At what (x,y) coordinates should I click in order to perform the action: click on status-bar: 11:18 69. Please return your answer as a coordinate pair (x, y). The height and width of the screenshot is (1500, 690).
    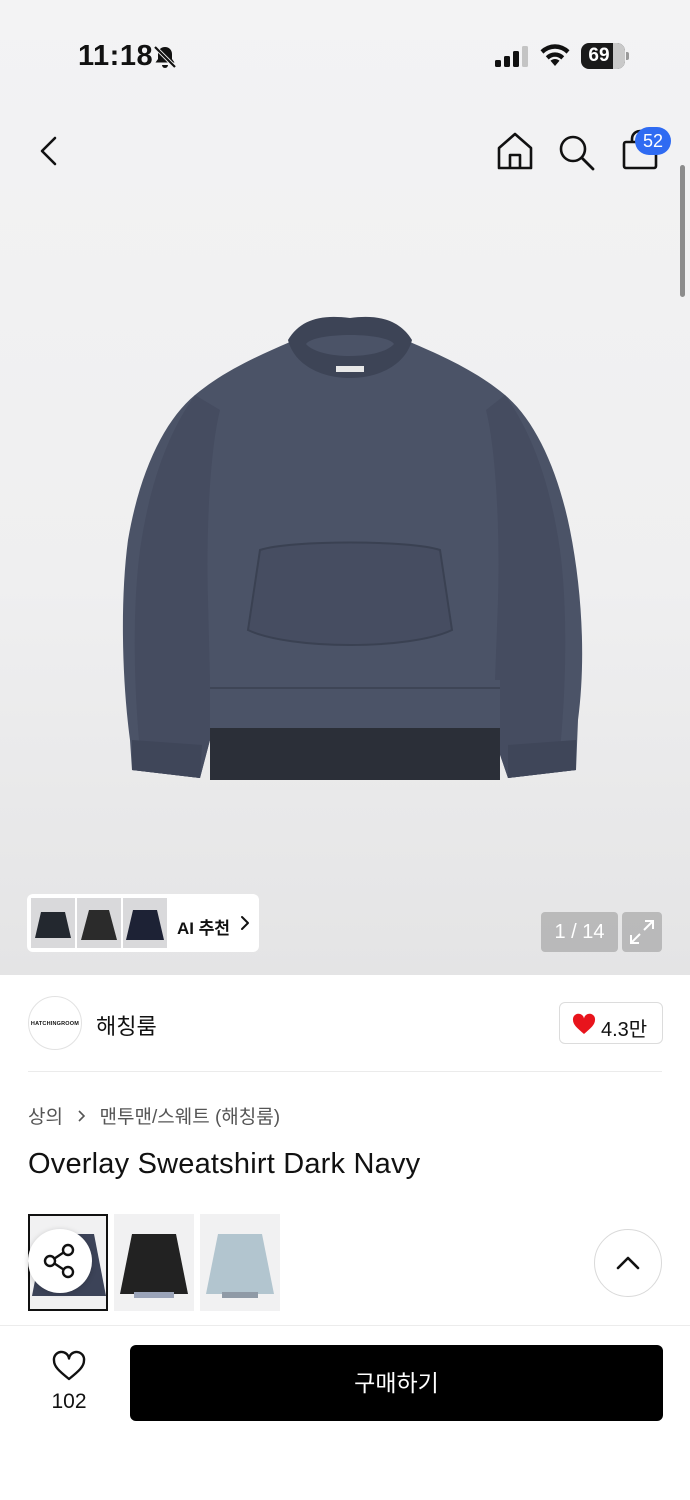
    Looking at the image, I should click on (345, 55).